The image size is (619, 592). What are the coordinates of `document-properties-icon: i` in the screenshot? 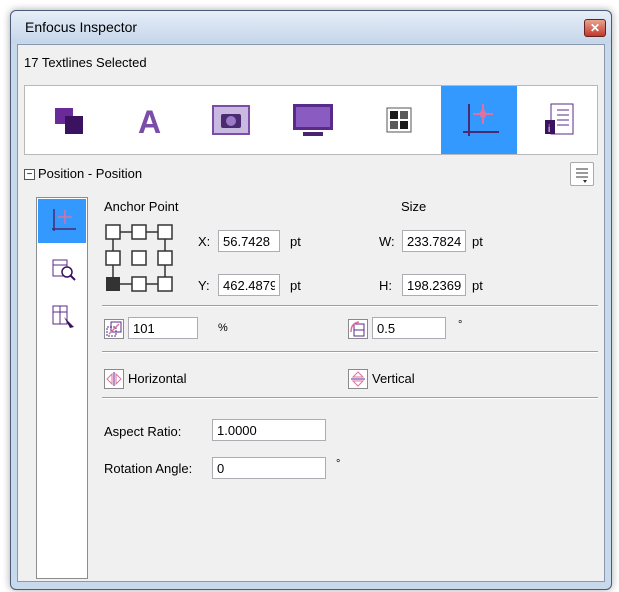 It's located at (559, 119).